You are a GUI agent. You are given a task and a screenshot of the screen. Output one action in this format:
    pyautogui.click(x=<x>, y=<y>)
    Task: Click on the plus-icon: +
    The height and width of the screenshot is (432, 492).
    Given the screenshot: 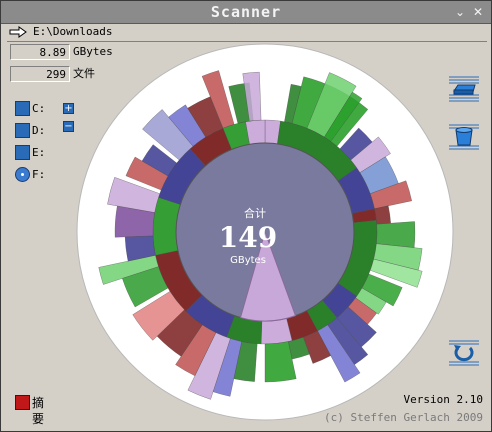 What is the action you would take?
    pyautogui.click(x=68, y=108)
    